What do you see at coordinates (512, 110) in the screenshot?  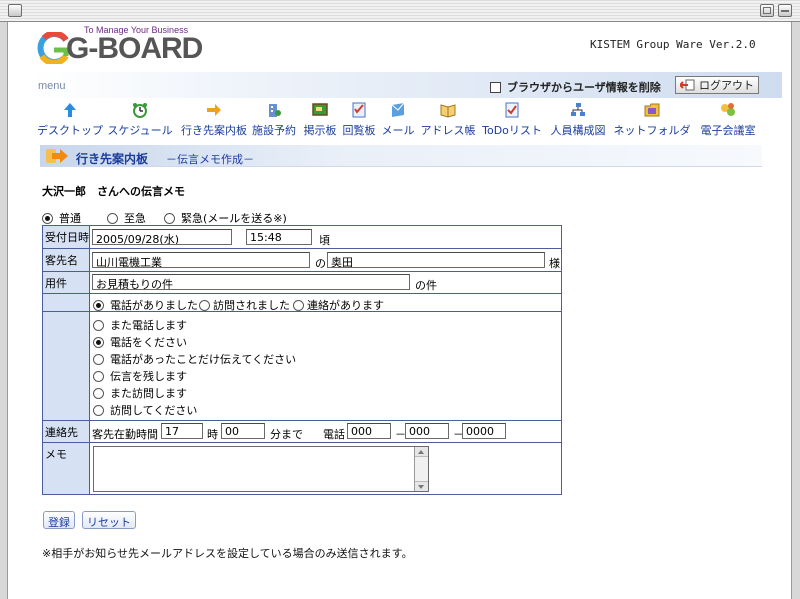 I see `todo-icon` at bounding box center [512, 110].